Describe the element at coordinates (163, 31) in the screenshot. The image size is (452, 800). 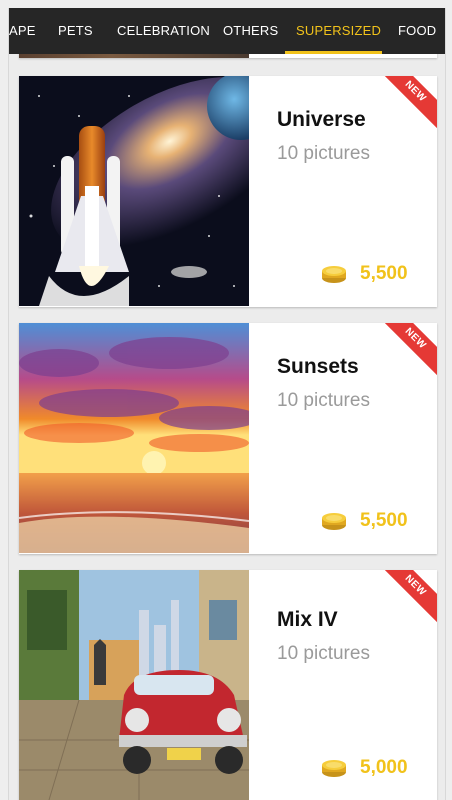
I see `tab-celebration: CELEBRATION` at that location.